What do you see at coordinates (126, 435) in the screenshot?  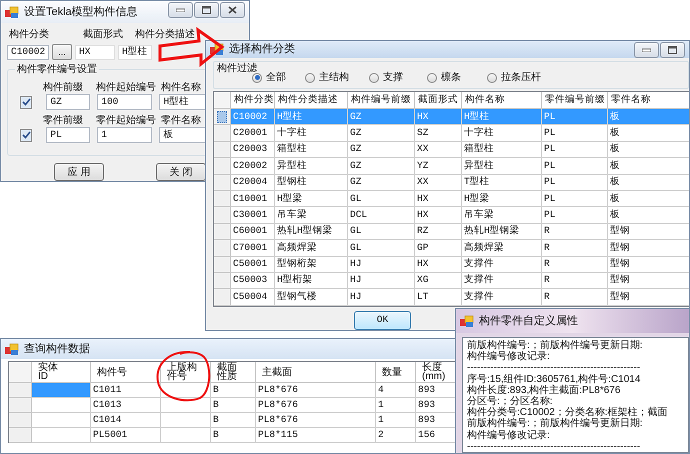 I see `table-cell: PL5001` at bounding box center [126, 435].